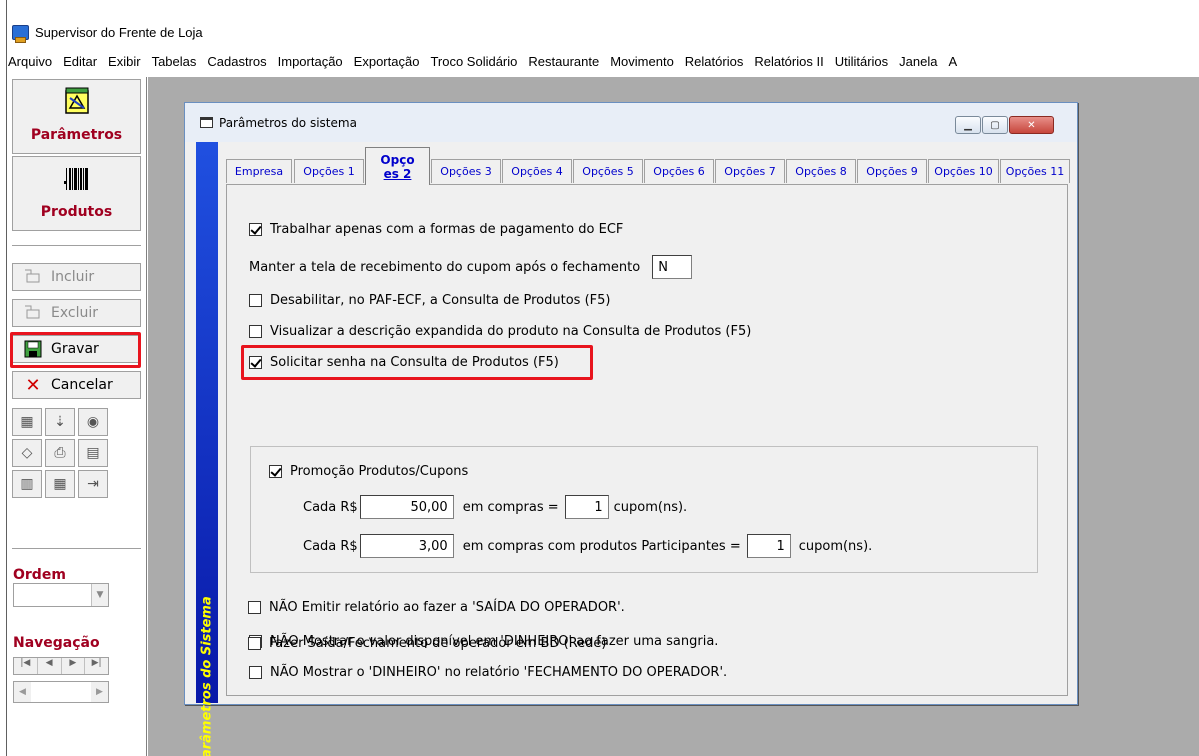 The width and height of the screenshot is (1199, 756). I want to click on manter-input: N, so click(672, 267).